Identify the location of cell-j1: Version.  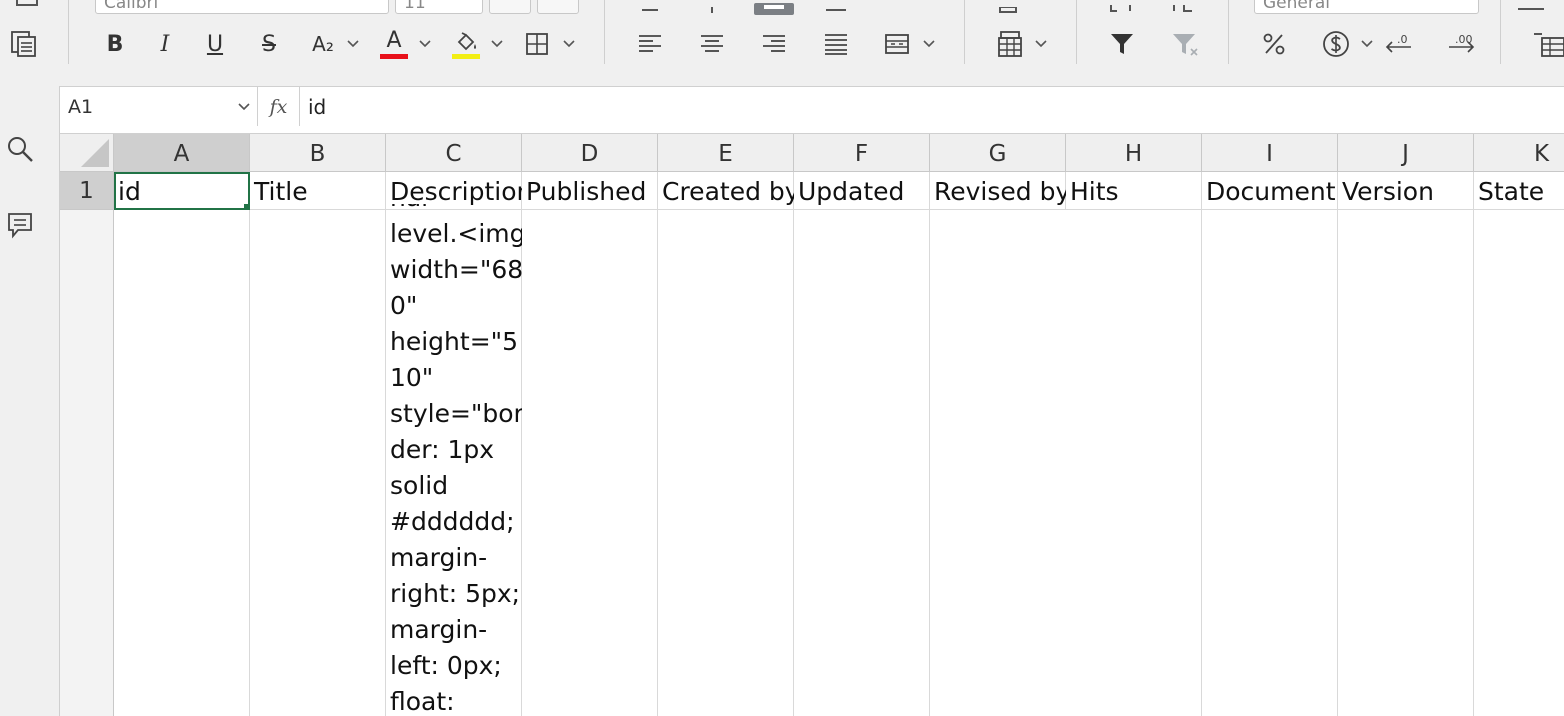
(1406, 191).